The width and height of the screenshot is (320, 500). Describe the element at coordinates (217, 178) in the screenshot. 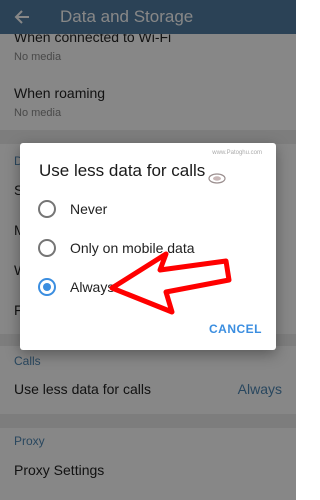

I see `watermark-logo-icon` at that location.